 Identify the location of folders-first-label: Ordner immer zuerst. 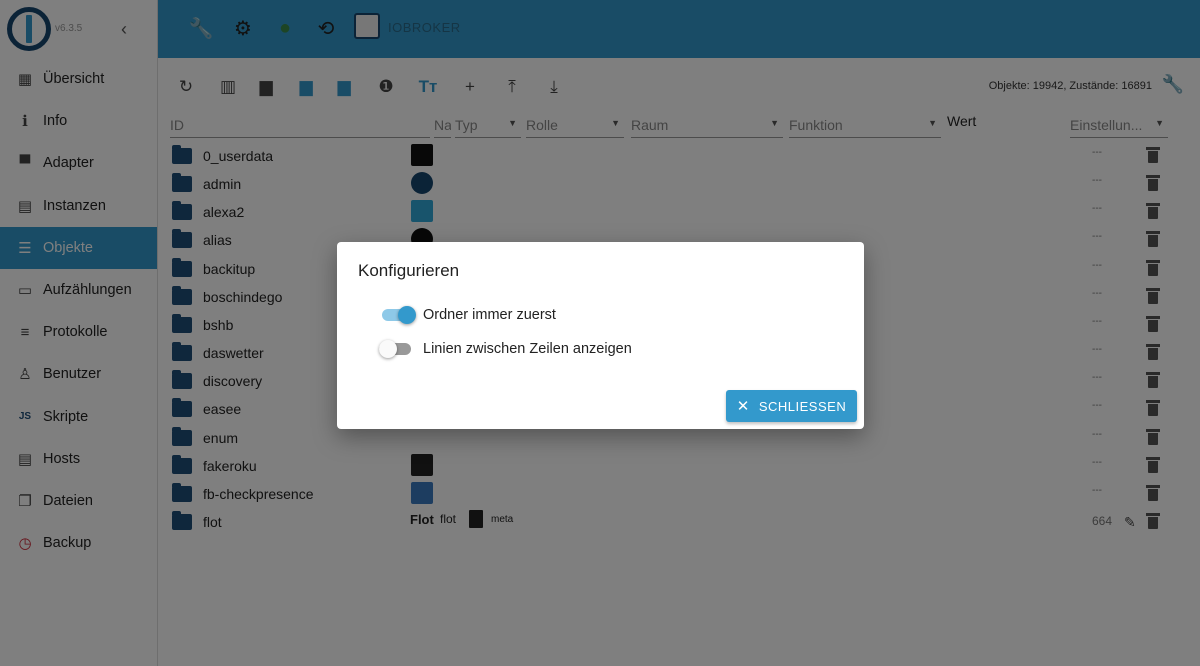
(489, 315).